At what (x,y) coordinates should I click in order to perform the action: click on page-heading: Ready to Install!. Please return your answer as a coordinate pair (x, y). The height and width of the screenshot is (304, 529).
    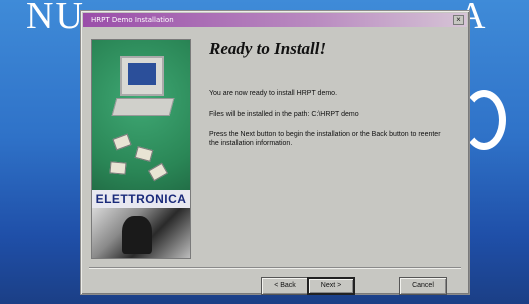
    Looking at the image, I should click on (268, 48).